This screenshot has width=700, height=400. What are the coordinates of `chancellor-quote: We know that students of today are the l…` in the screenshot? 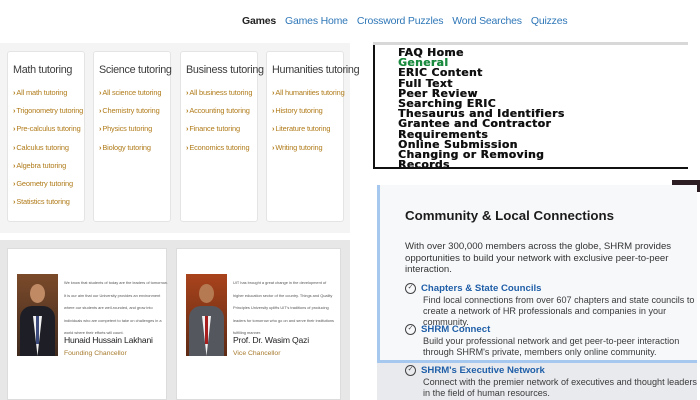 It's located at (116, 307).